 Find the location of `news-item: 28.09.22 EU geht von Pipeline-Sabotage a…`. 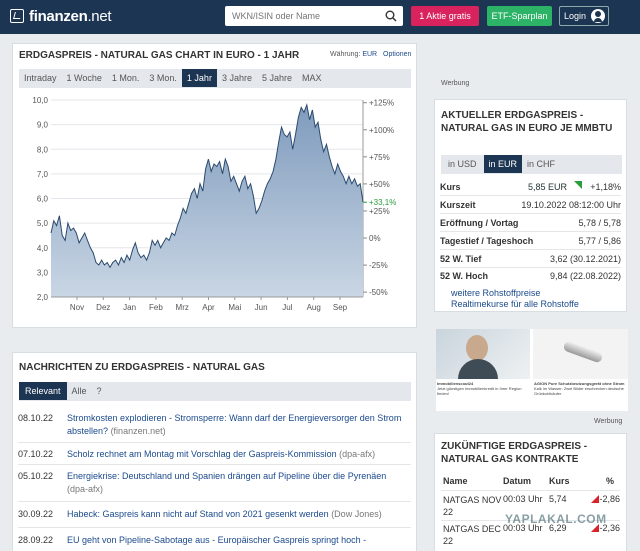

news-item: 28.09.22 EU geht von Pipeline-Sabotage a… is located at coordinates (214, 540).